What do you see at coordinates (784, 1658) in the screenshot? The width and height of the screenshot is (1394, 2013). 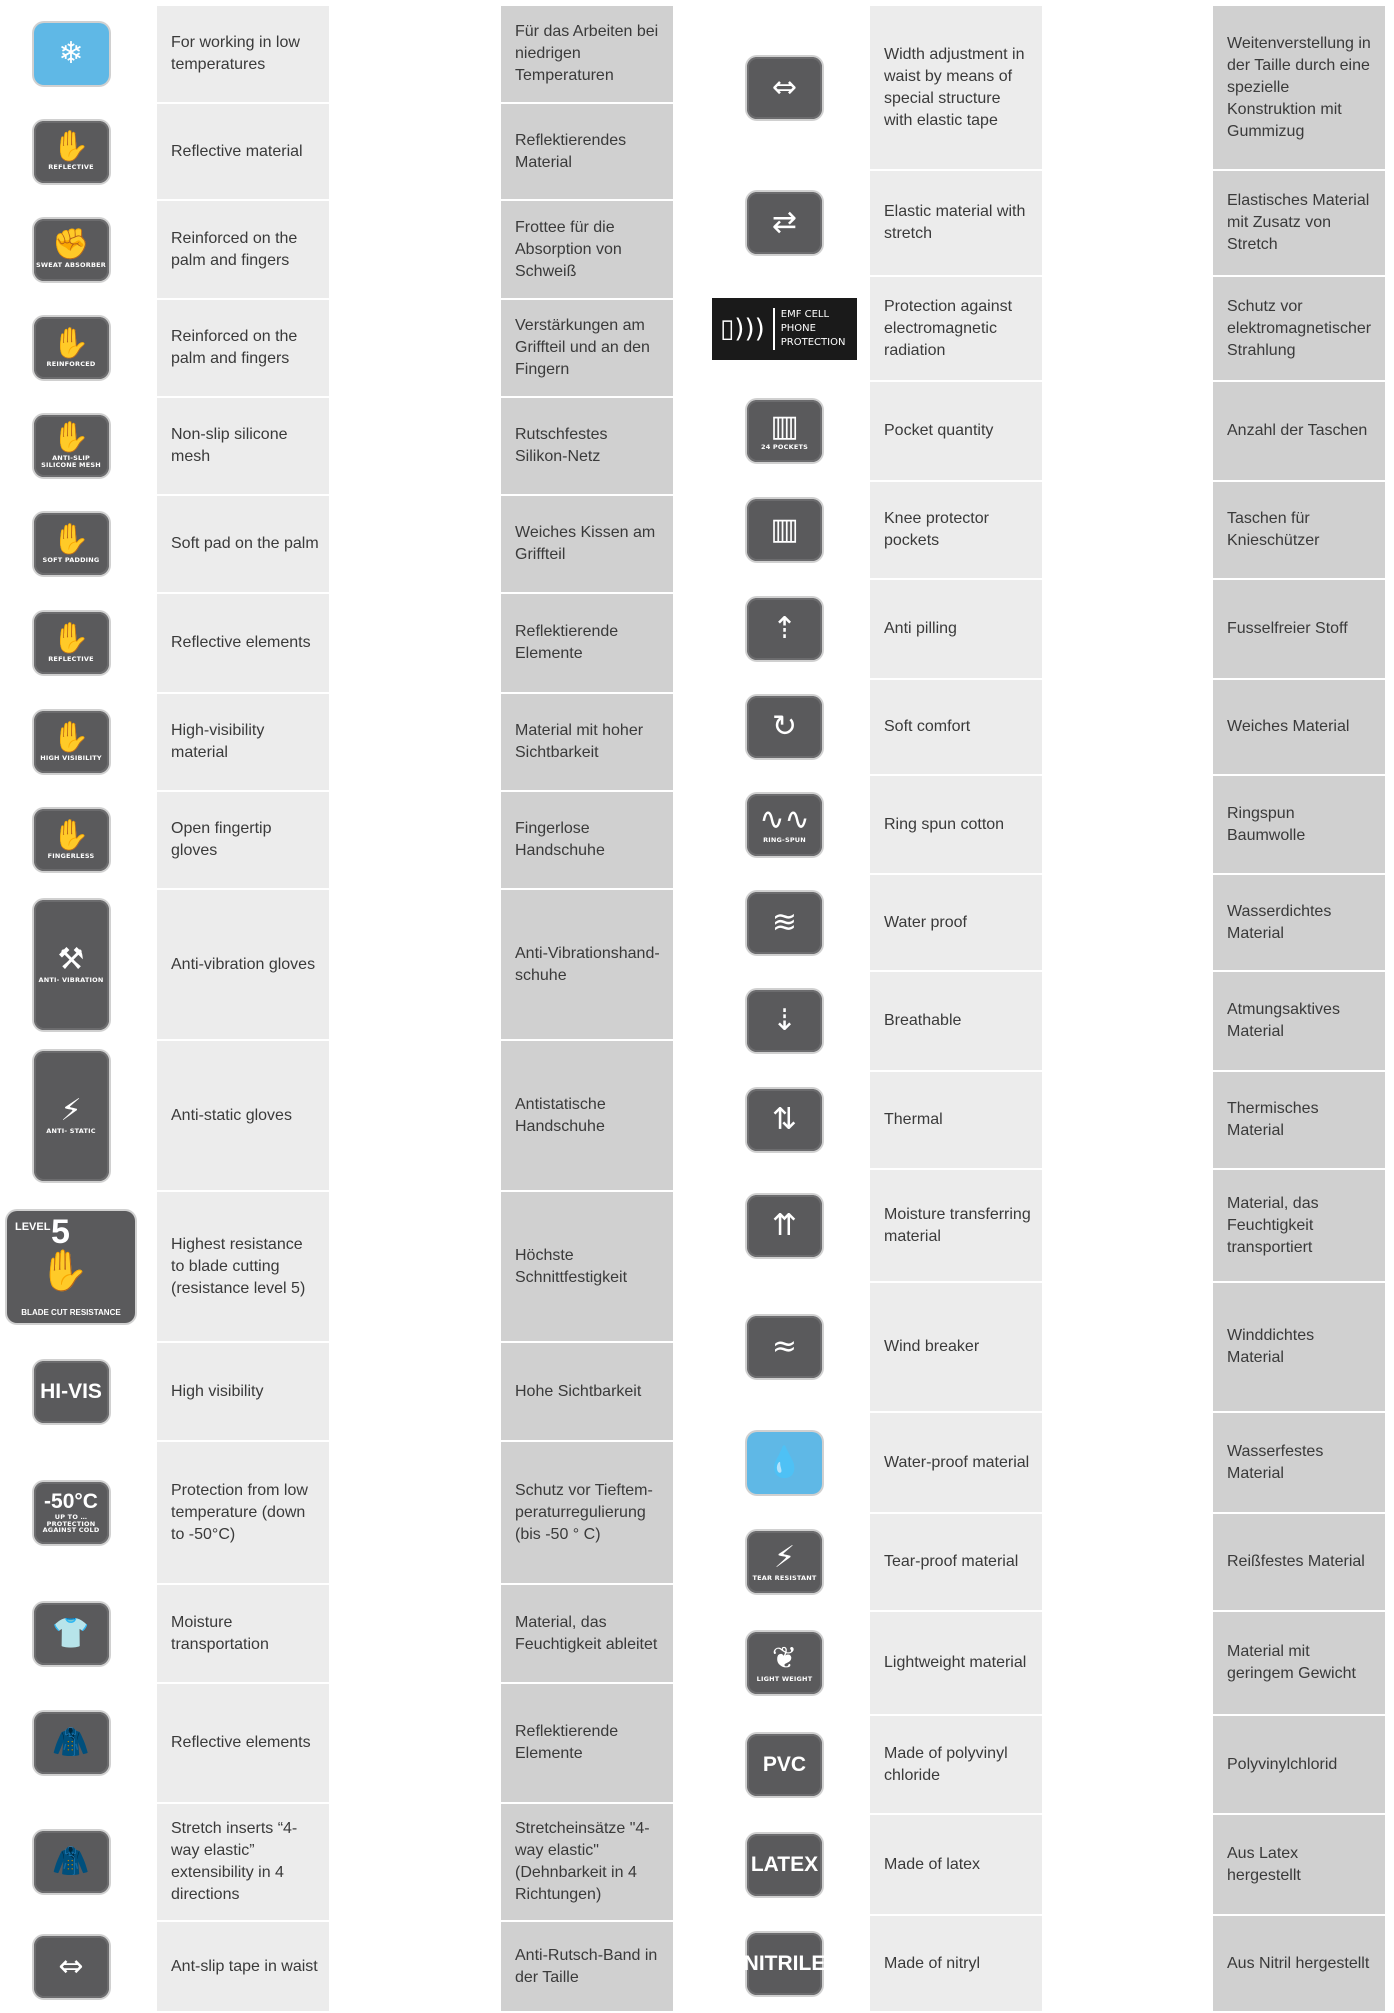 I see `icon-glyph: ❦` at bounding box center [784, 1658].